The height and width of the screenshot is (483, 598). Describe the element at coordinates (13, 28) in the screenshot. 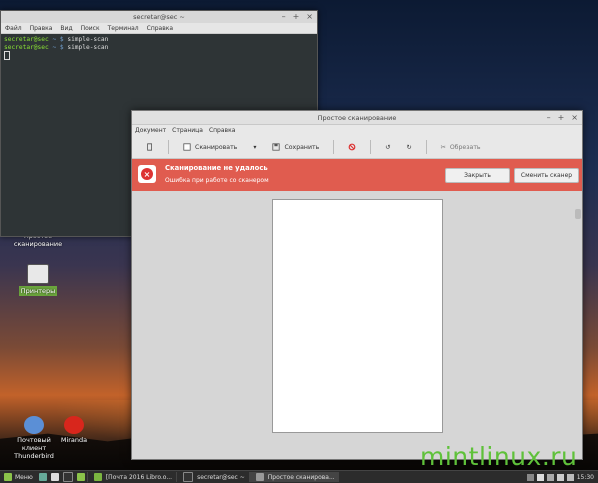

I see `menu-file: Файл` at that location.